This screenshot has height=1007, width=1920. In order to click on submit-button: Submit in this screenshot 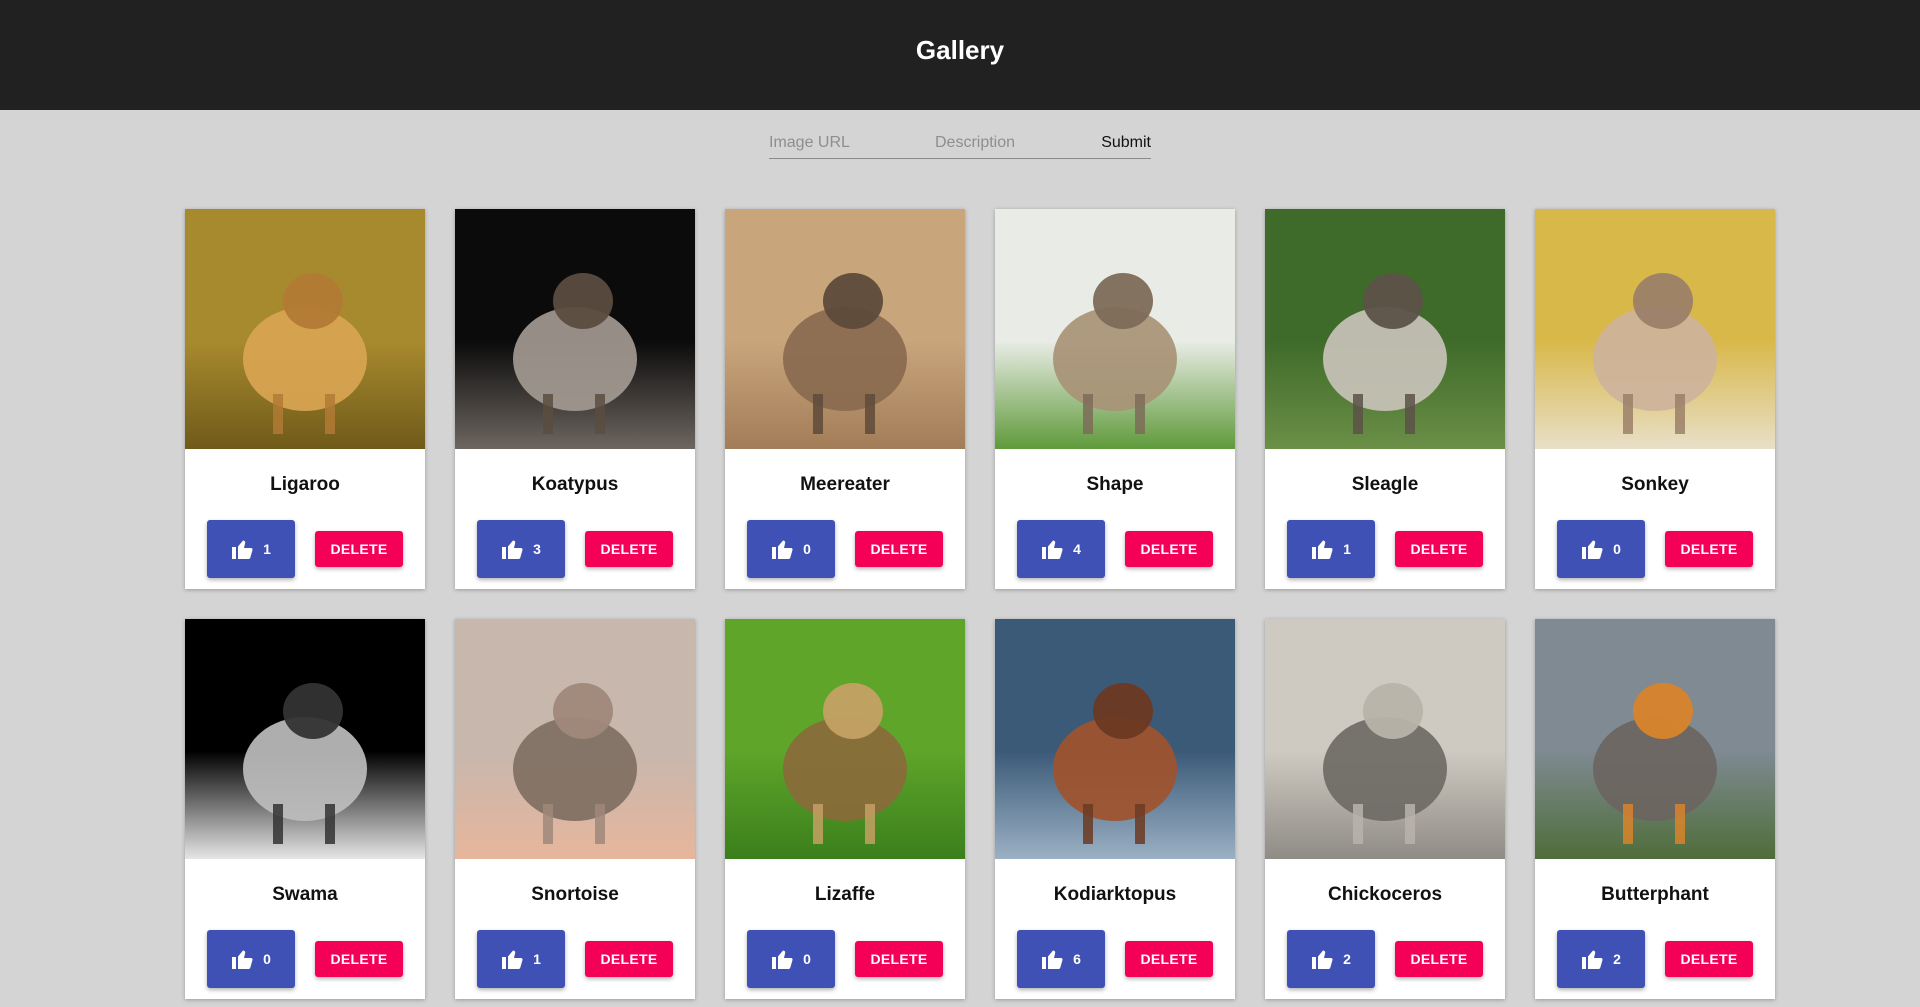, I will do `click(1126, 143)`.